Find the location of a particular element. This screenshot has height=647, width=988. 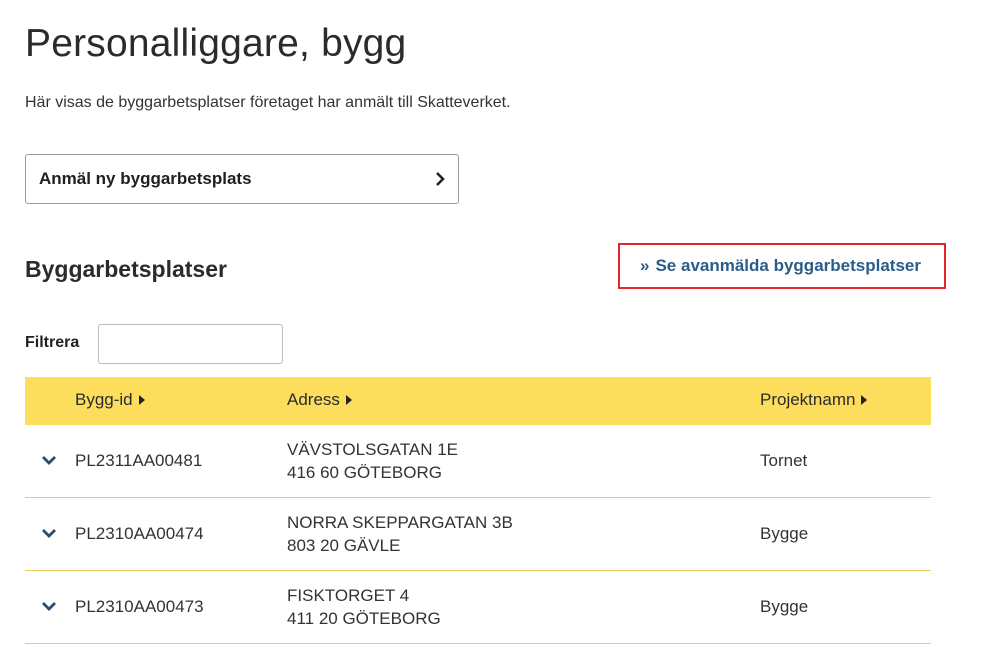

column-header-adress: Adress is located at coordinates (319, 400).